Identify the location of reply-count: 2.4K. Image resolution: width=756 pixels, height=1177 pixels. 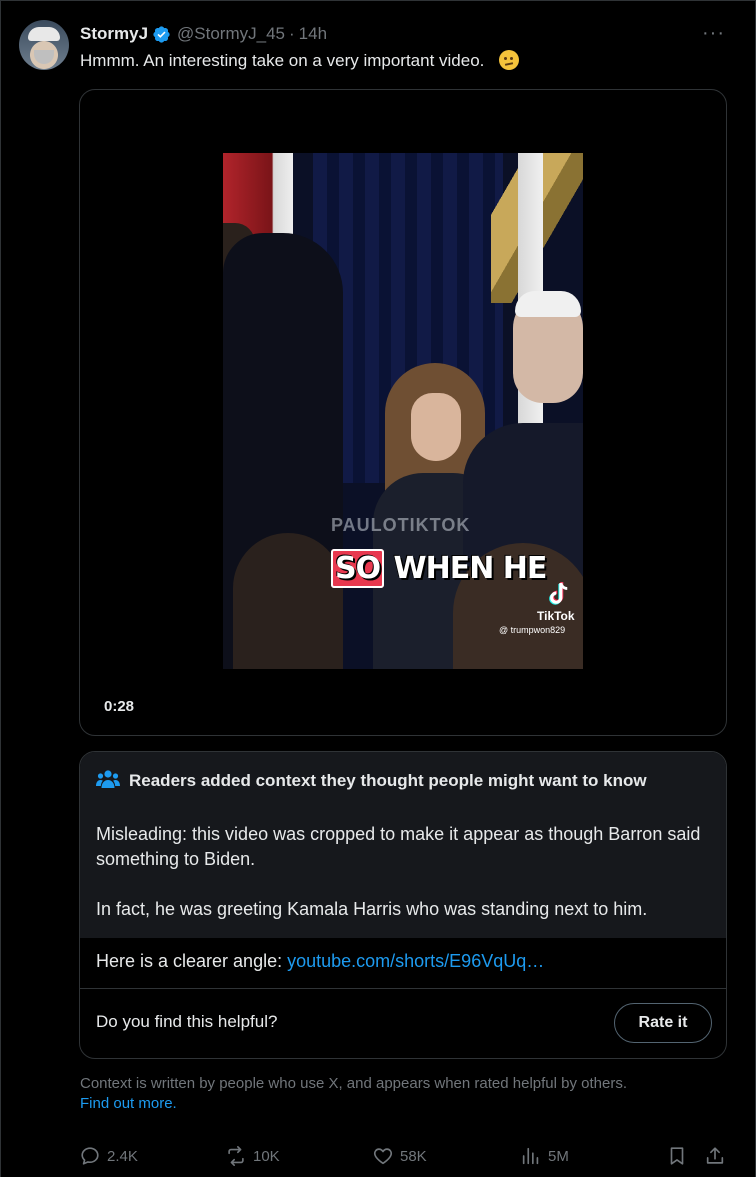
(122, 1156).